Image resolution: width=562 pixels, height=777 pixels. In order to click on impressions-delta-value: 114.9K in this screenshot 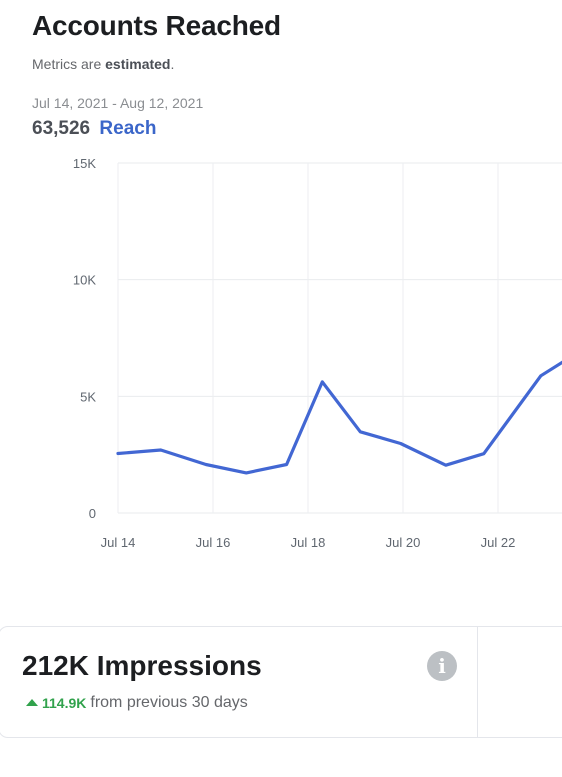, I will do `click(64, 703)`.